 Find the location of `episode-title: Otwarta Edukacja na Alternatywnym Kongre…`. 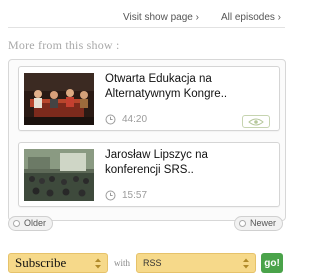

episode-title: Otwarta Edukacja na Alternatywnym Kongre… is located at coordinates (185, 87).